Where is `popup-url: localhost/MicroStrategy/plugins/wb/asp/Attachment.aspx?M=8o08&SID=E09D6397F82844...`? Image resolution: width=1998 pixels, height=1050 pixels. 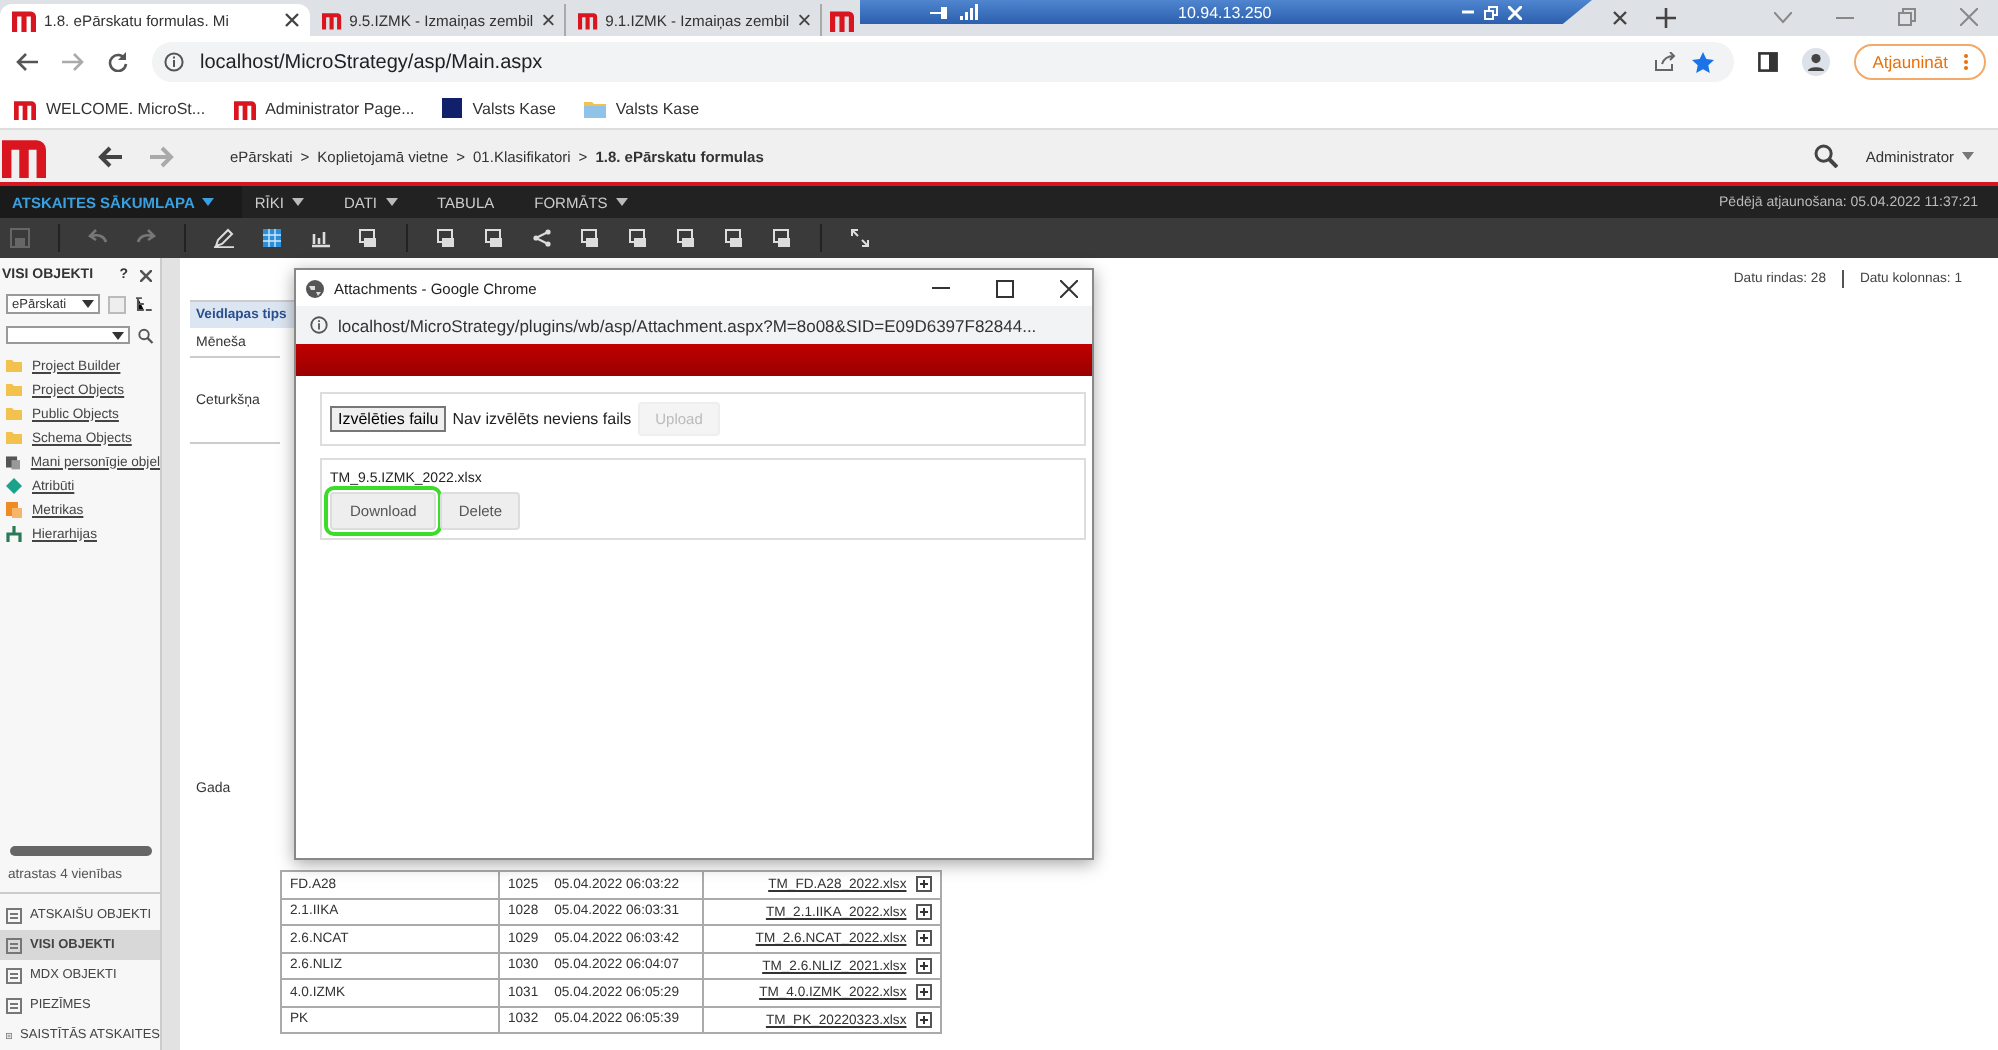 popup-url: localhost/MicroStrategy/plugins/wb/asp/Attachment.aspx?M=8o08&SID=E09D6397F82844... is located at coordinates (687, 325).